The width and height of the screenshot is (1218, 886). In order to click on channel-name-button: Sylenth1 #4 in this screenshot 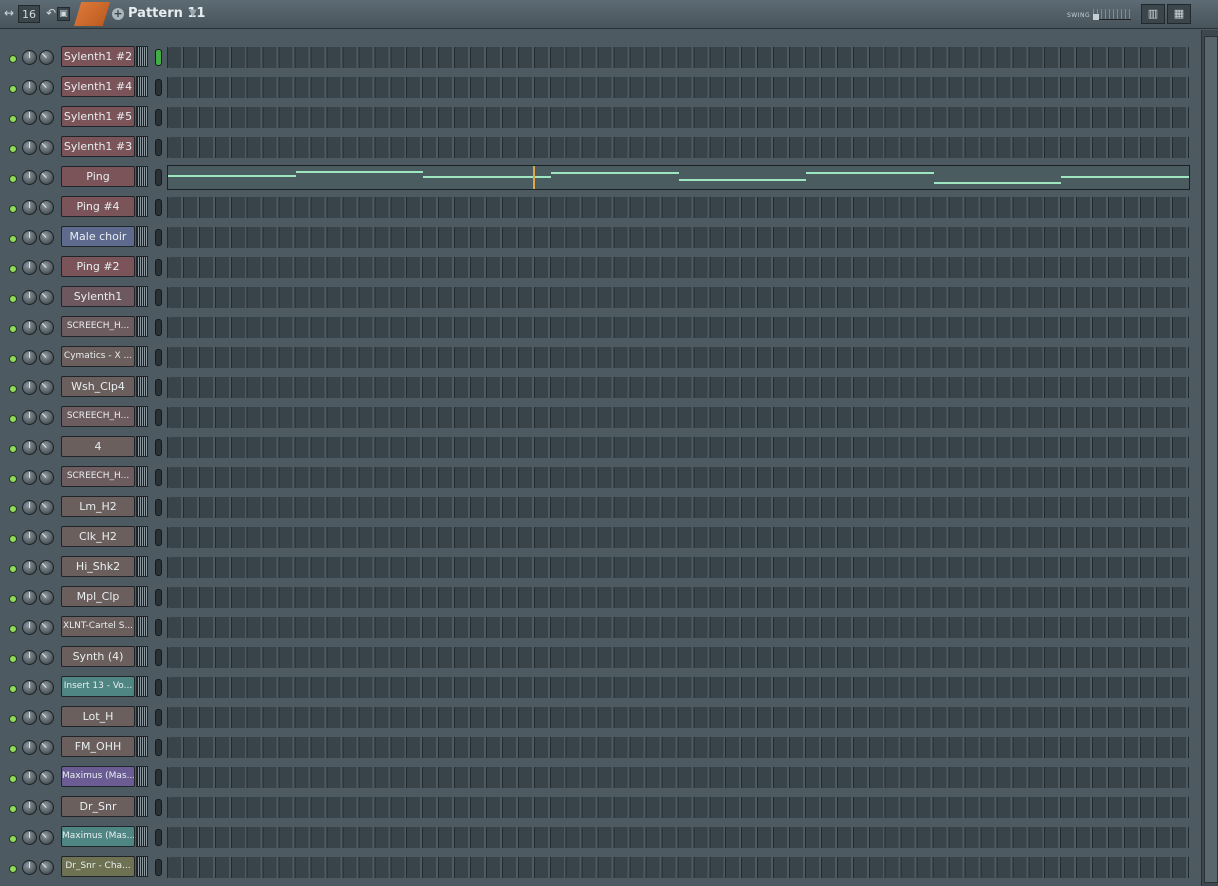, I will do `click(98, 86)`.